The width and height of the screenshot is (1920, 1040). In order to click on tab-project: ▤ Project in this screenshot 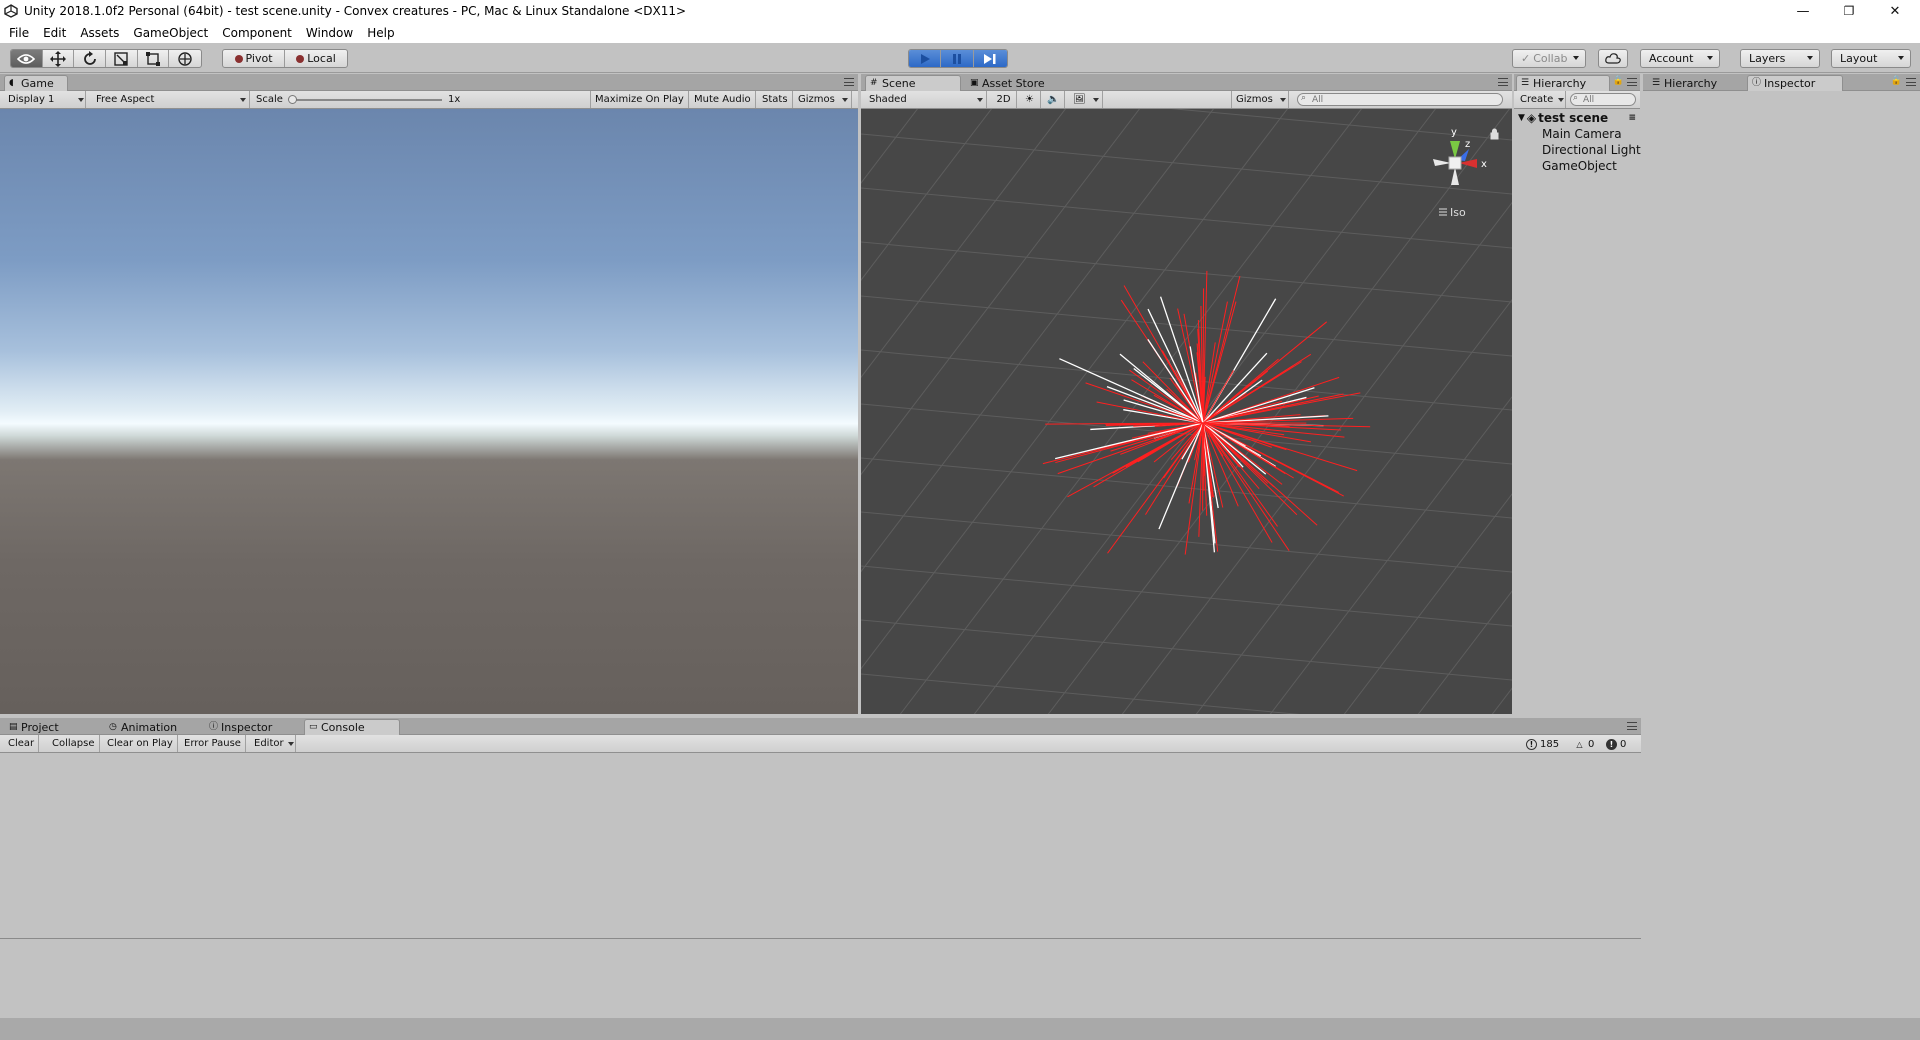, I will do `click(52, 727)`.